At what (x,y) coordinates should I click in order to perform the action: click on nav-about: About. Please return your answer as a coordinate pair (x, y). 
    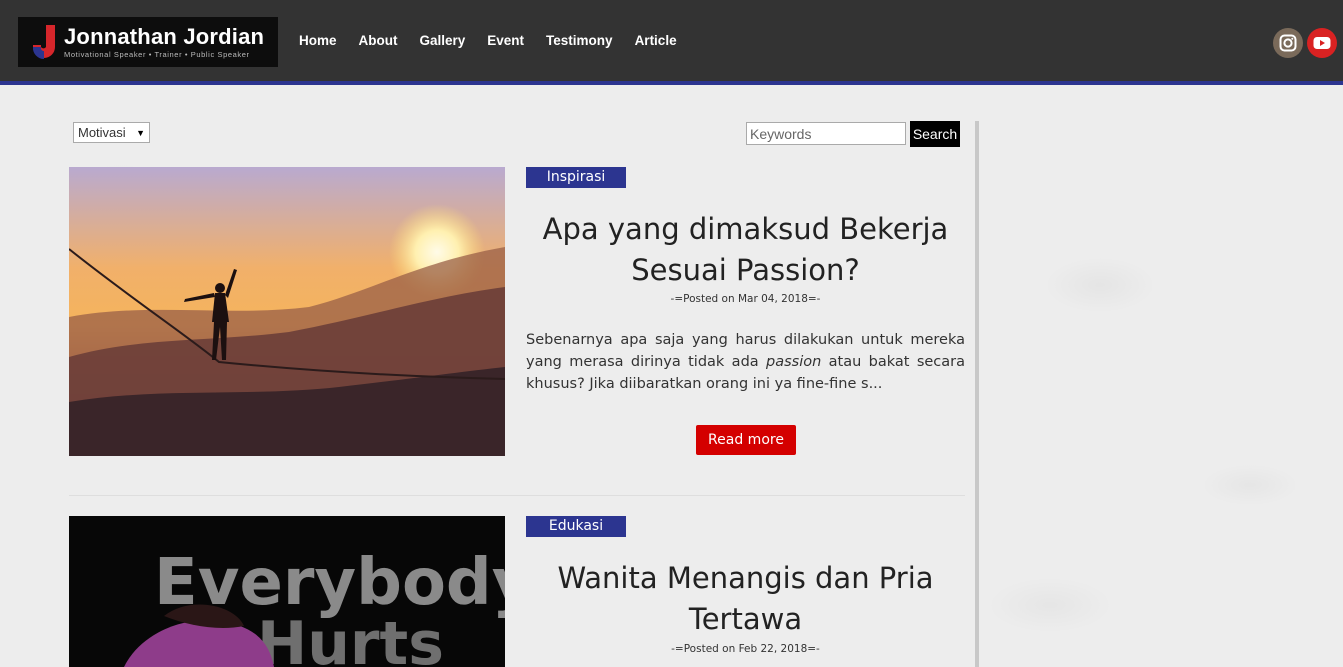
    Looking at the image, I should click on (378, 40).